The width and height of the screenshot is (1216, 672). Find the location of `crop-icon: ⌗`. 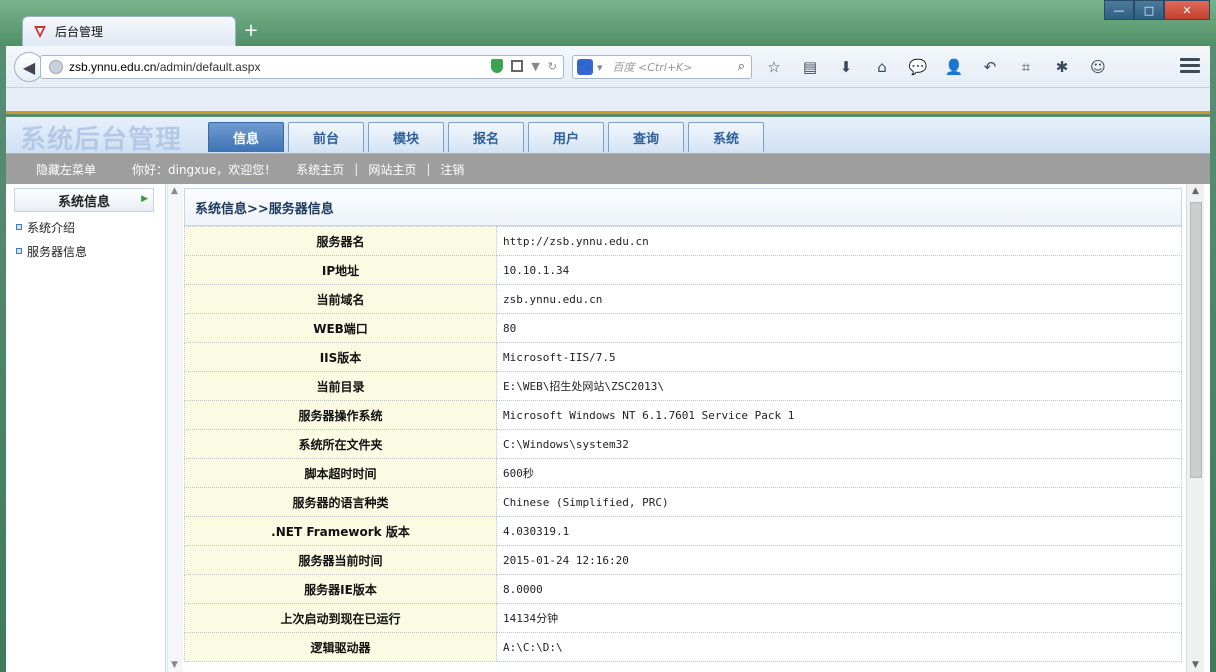

crop-icon: ⌗ is located at coordinates (1026, 67).